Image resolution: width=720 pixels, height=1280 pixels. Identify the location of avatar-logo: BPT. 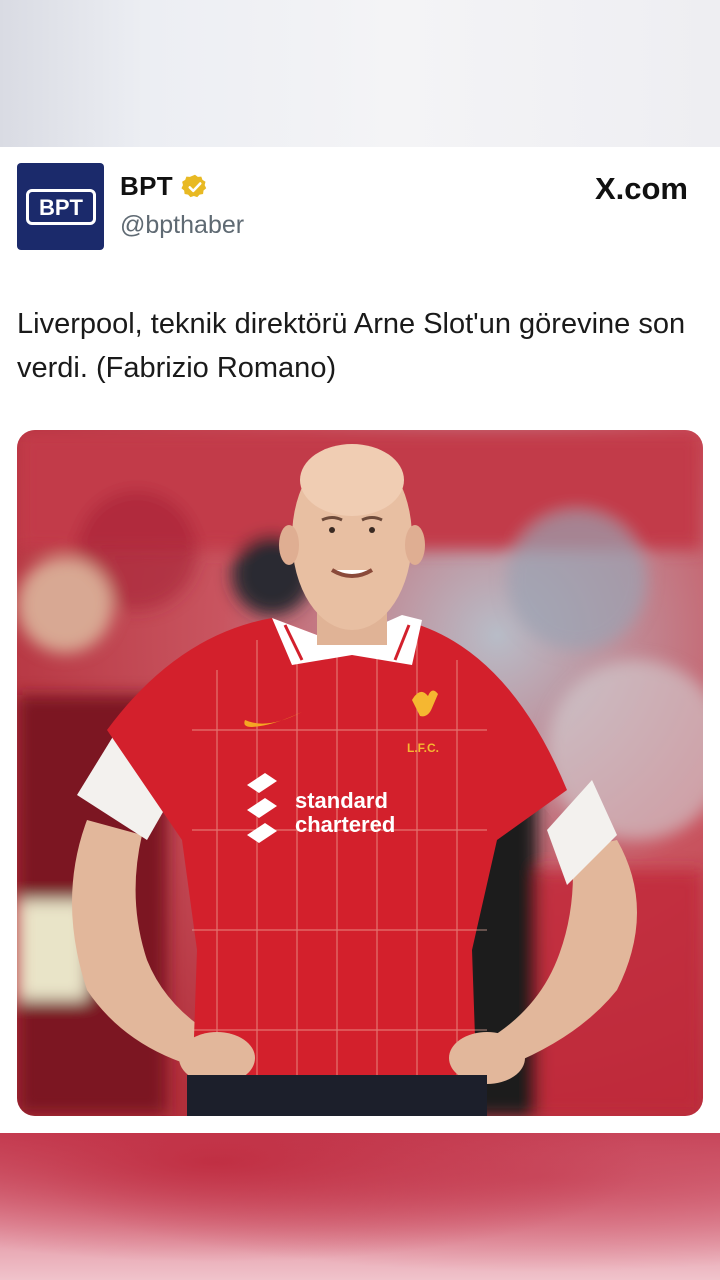
(60, 206).